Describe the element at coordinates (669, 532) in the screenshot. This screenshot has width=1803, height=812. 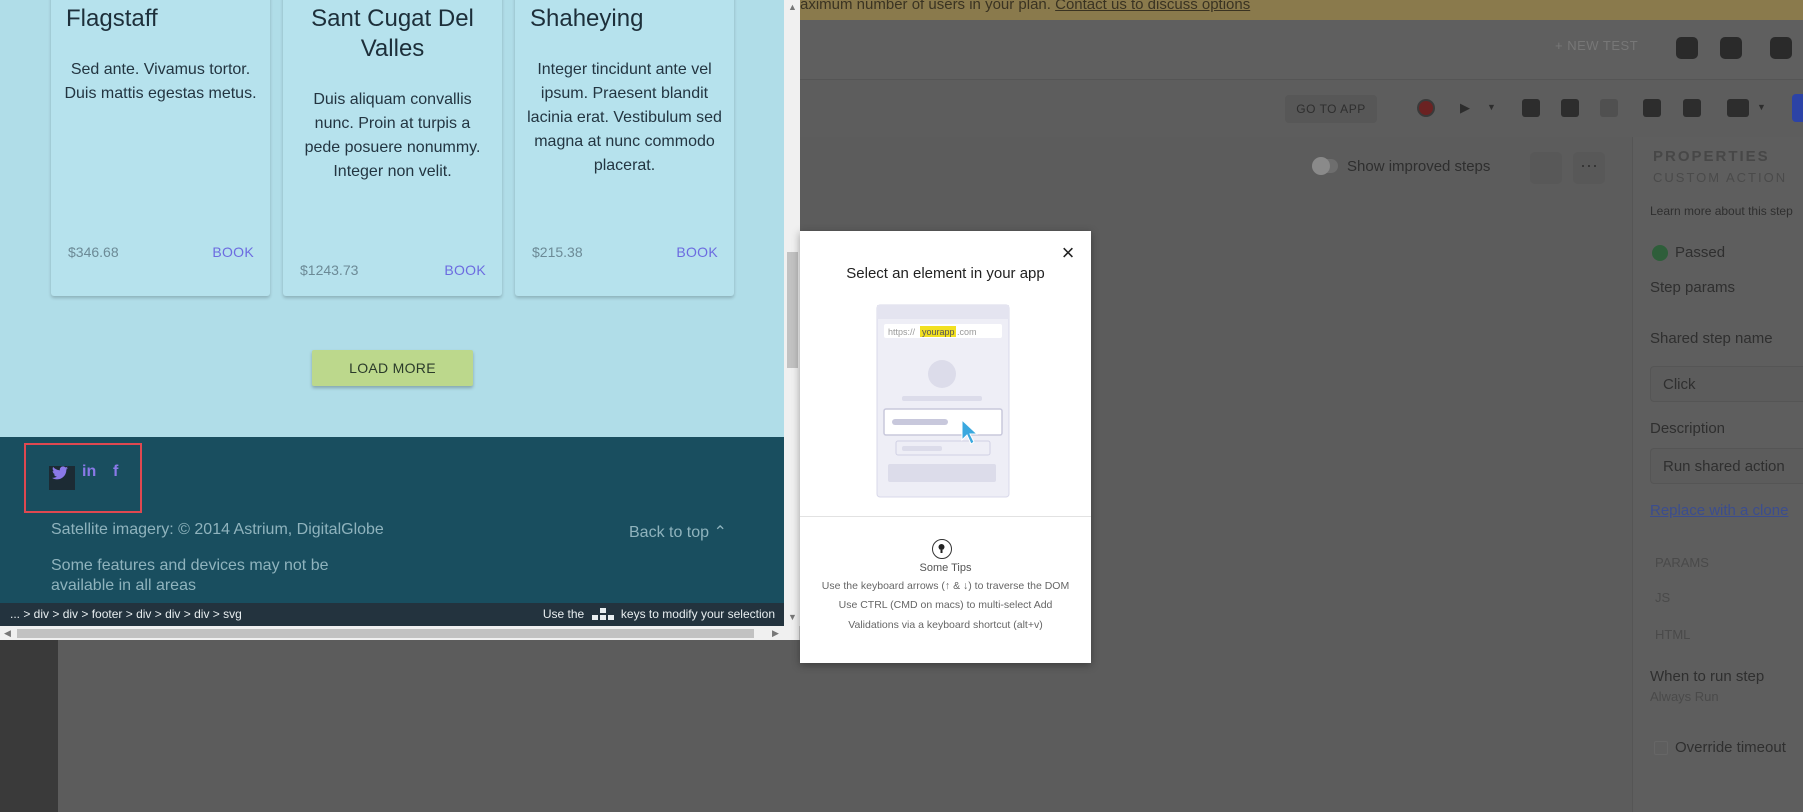
I see `back-to-top-label: Back to top` at that location.